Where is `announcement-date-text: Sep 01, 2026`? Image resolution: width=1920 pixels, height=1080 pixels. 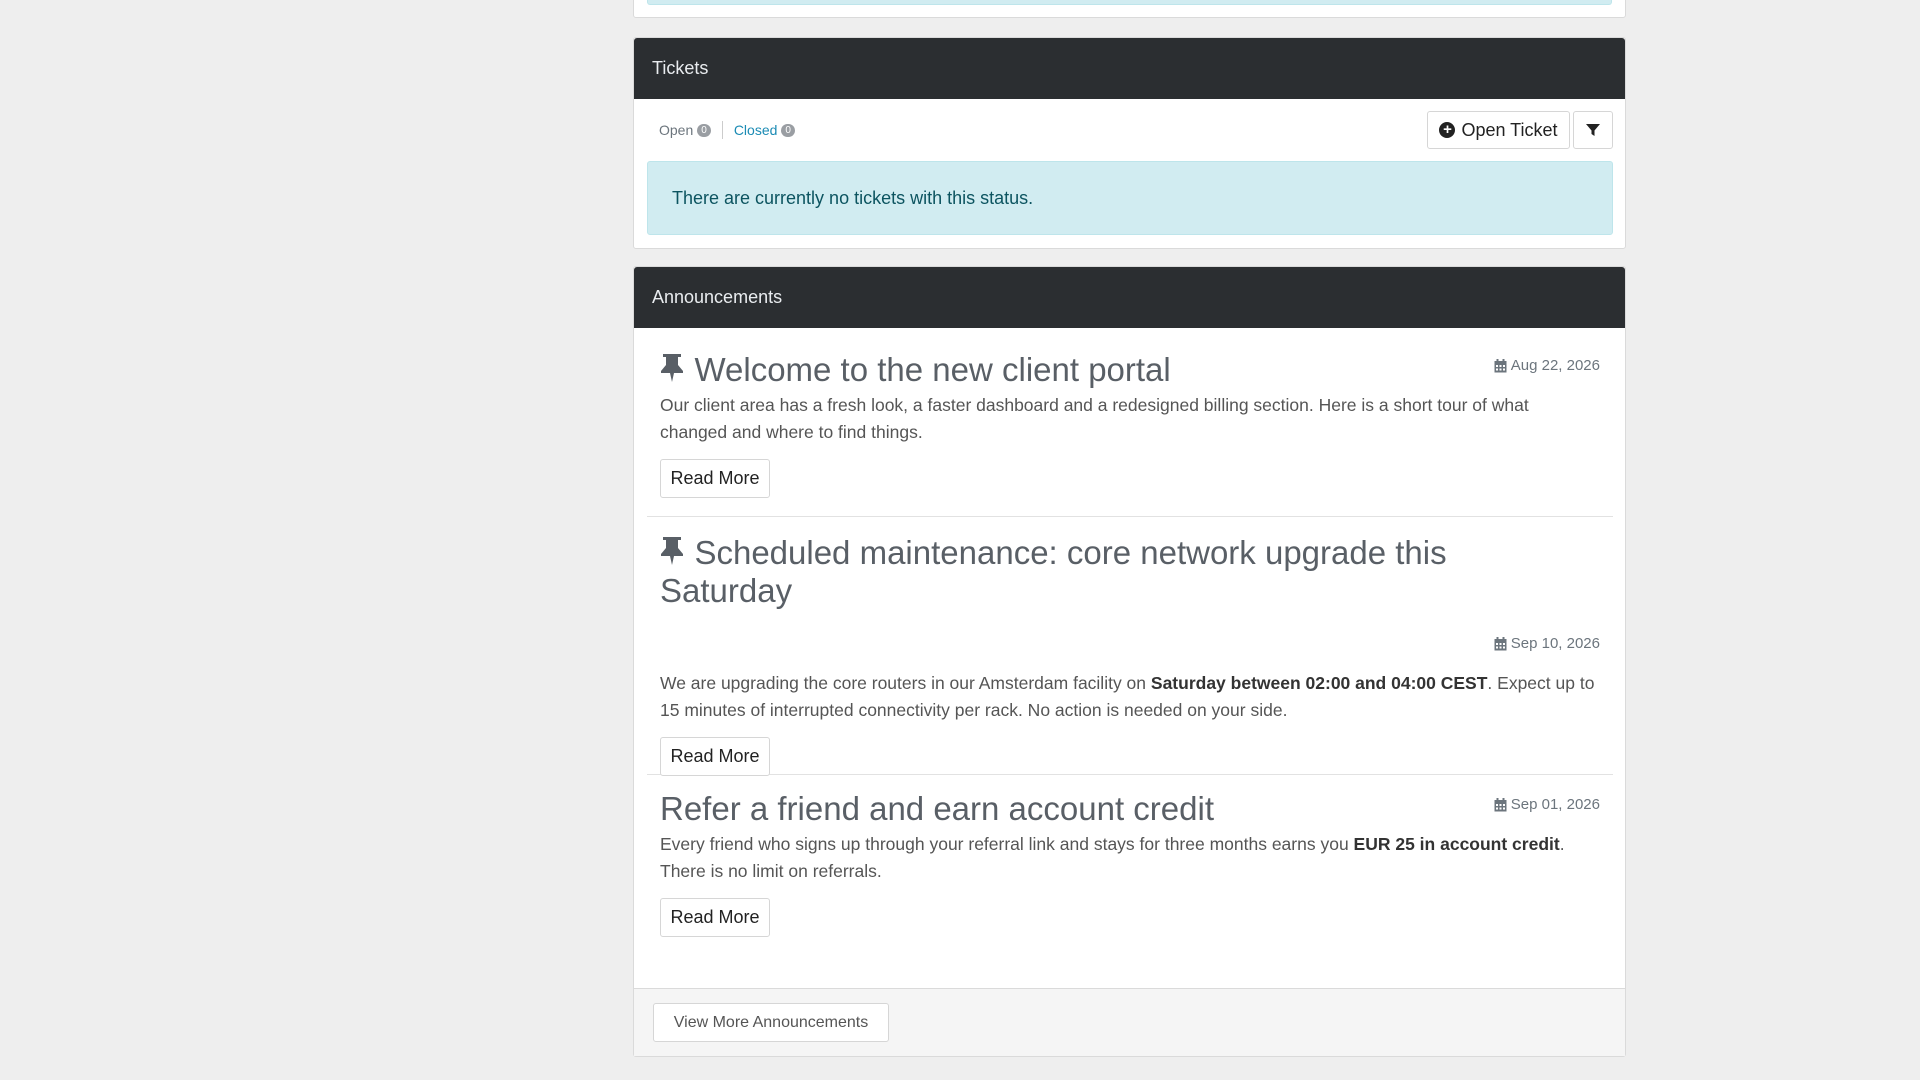
announcement-date-text: Sep 01, 2026 is located at coordinates (1555, 804).